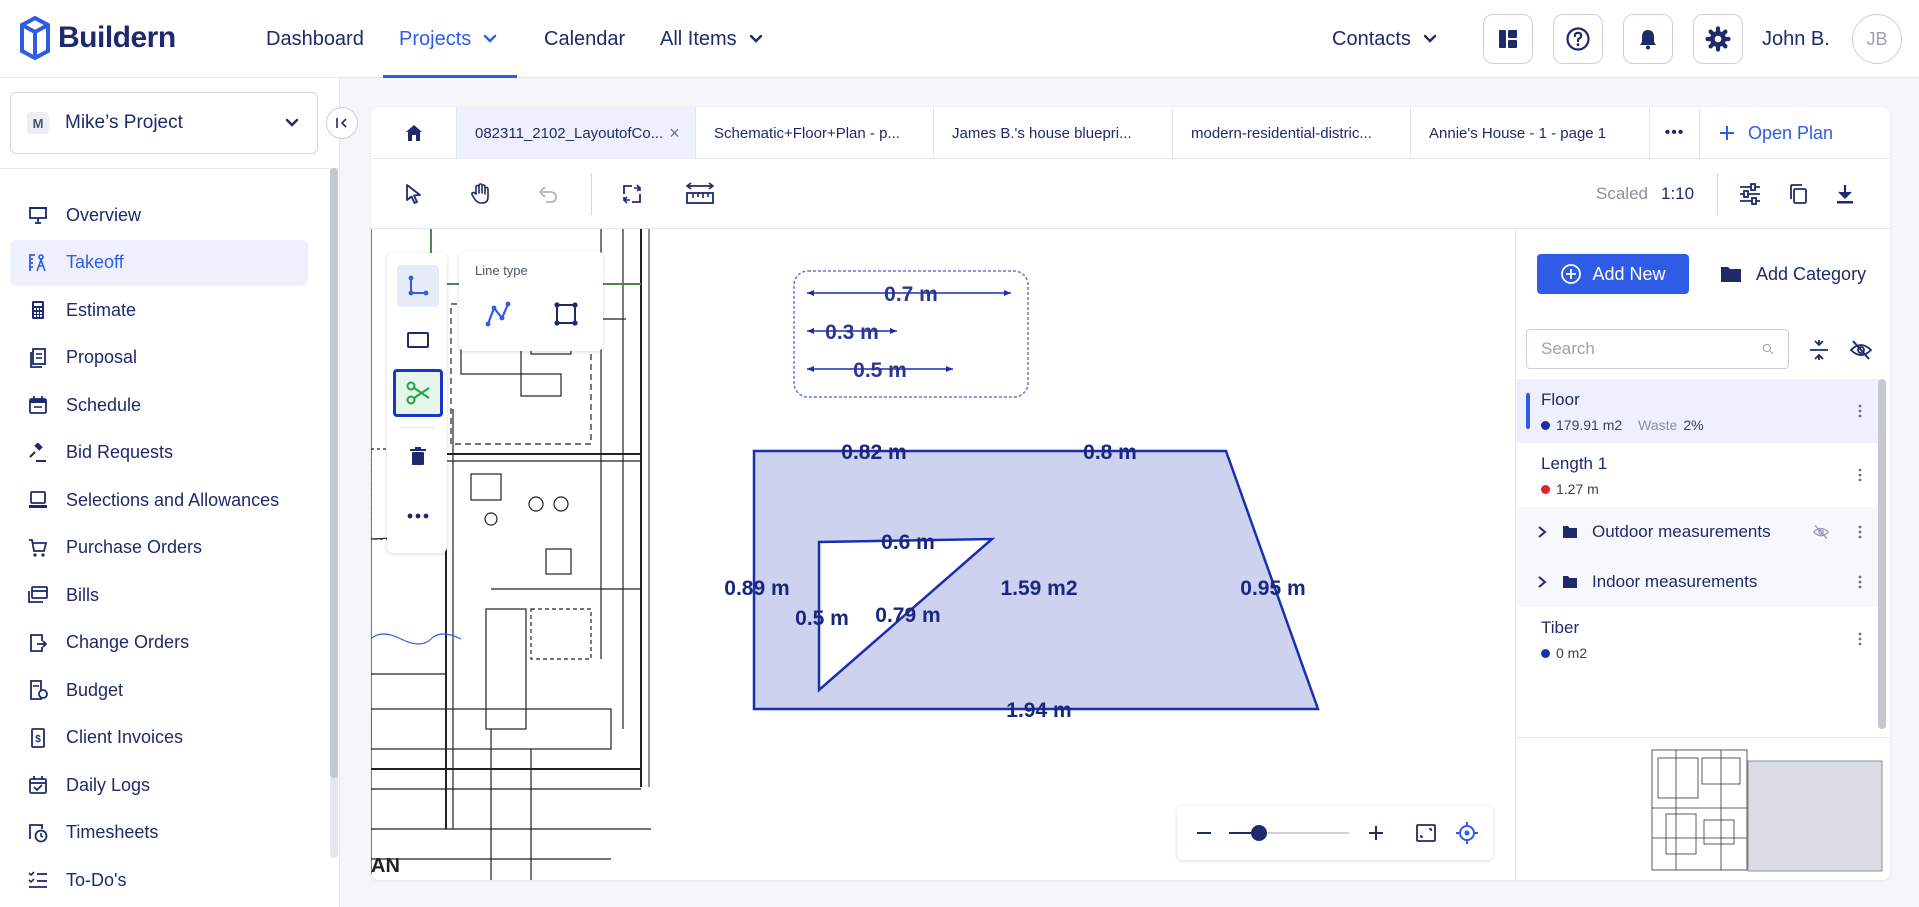 Image resolution: width=1919 pixels, height=907 pixels. Describe the element at coordinates (1845, 194) in the screenshot. I see `download-button` at that location.